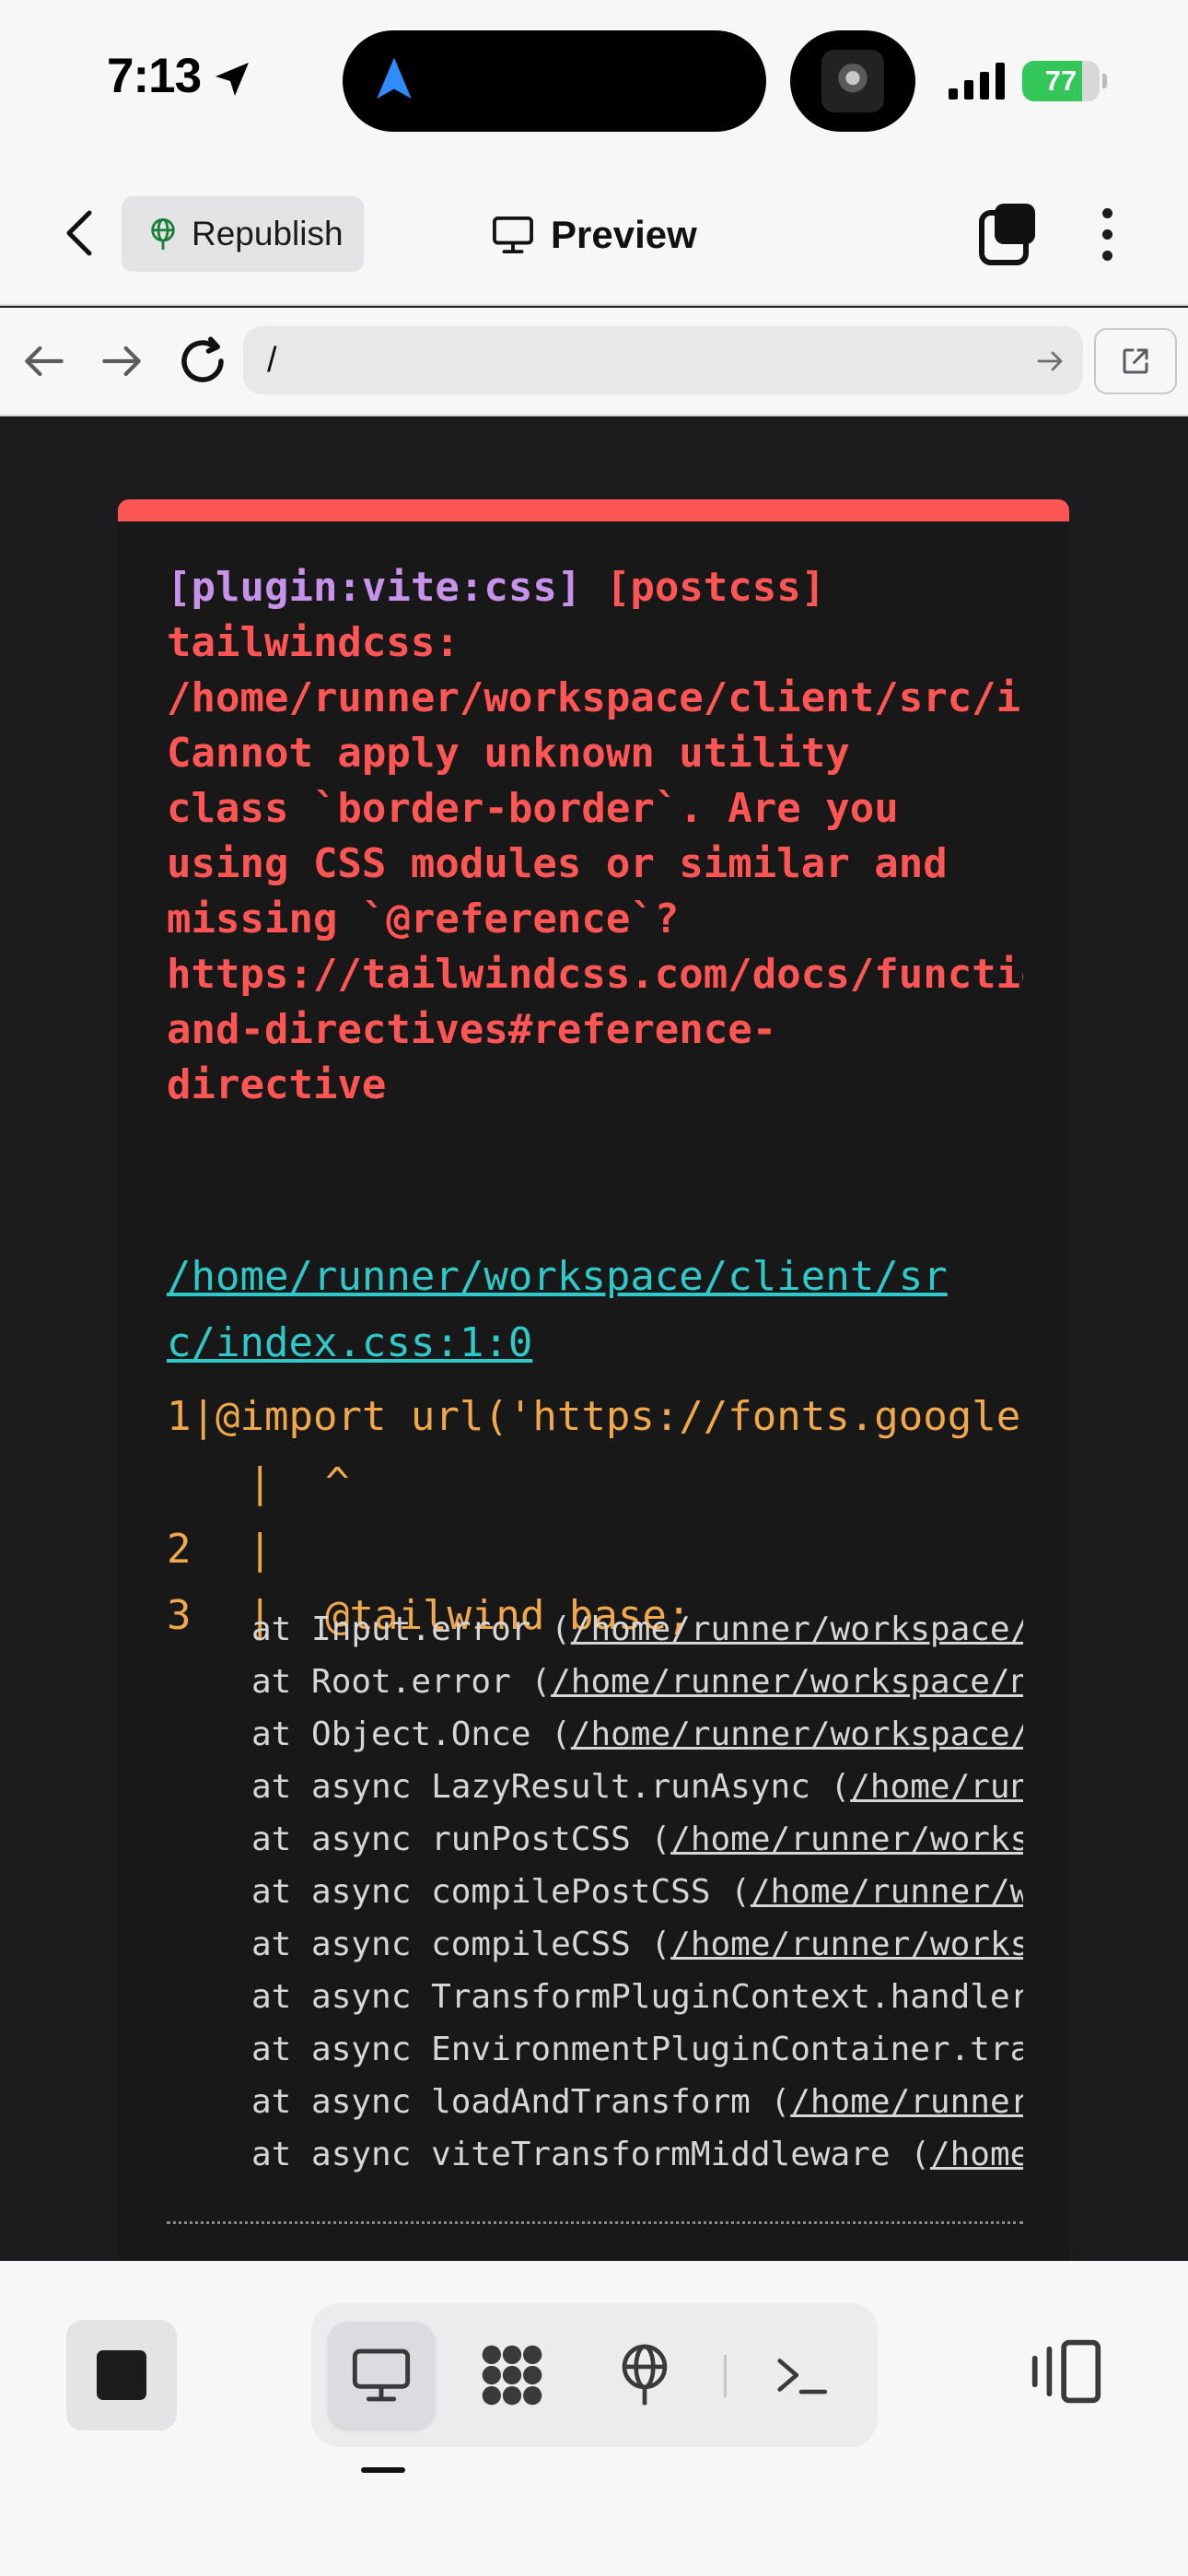 This screenshot has height=2576, width=1188. I want to click on monitor-icon, so click(513, 235).